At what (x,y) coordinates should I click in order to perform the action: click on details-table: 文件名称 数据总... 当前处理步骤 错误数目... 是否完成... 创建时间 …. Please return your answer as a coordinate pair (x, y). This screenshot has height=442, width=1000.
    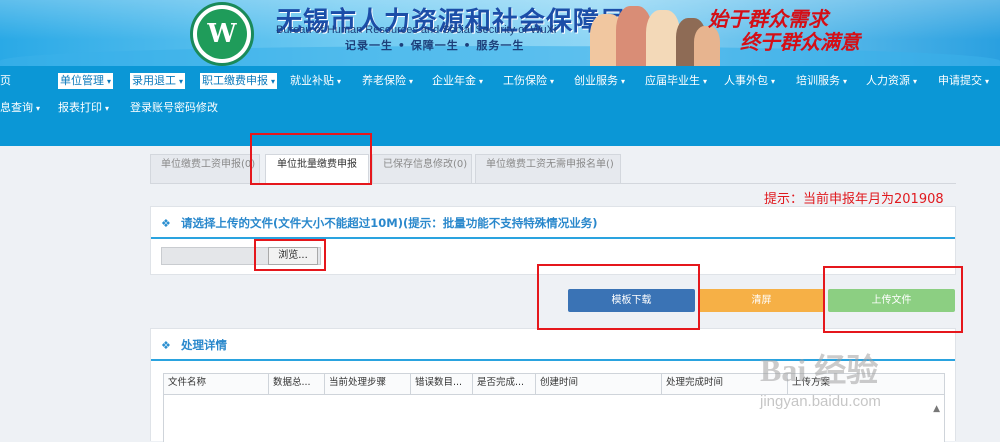
    Looking at the image, I should click on (554, 407).